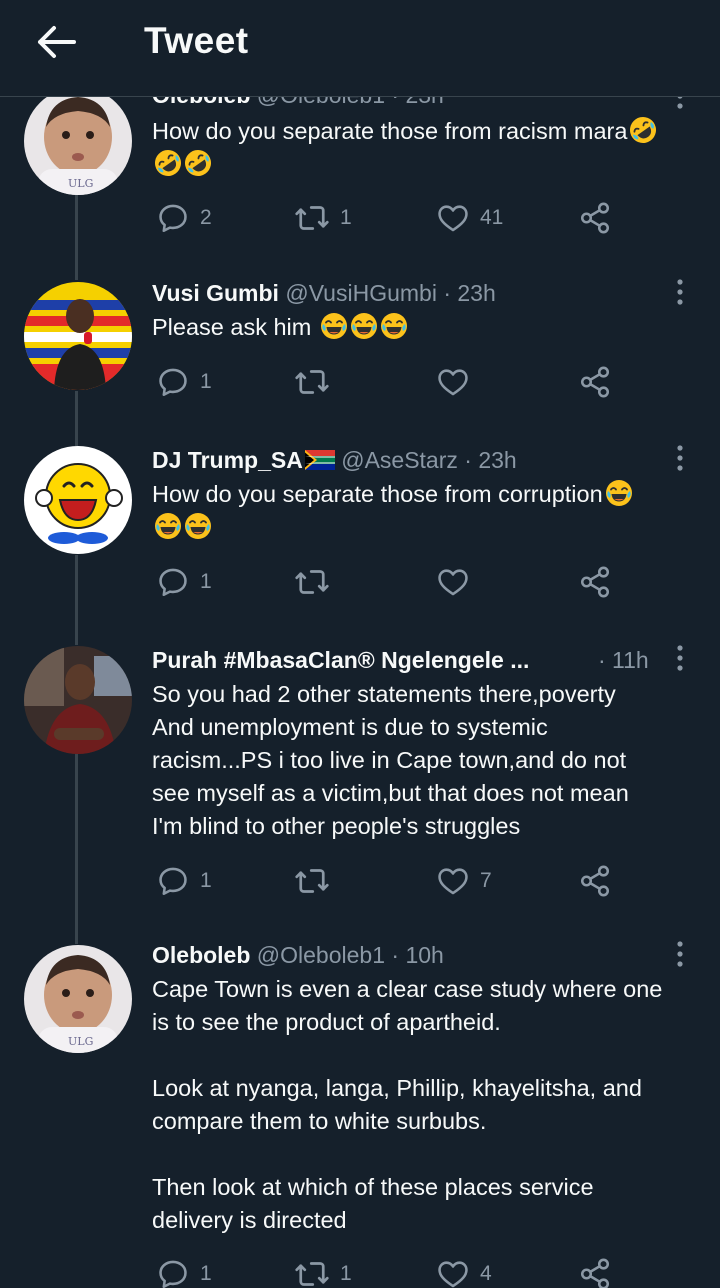  What do you see at coordinates (201, 955) in the screenshot?
I see `author-name: Oleboleb` at bounding box center [201, 955].